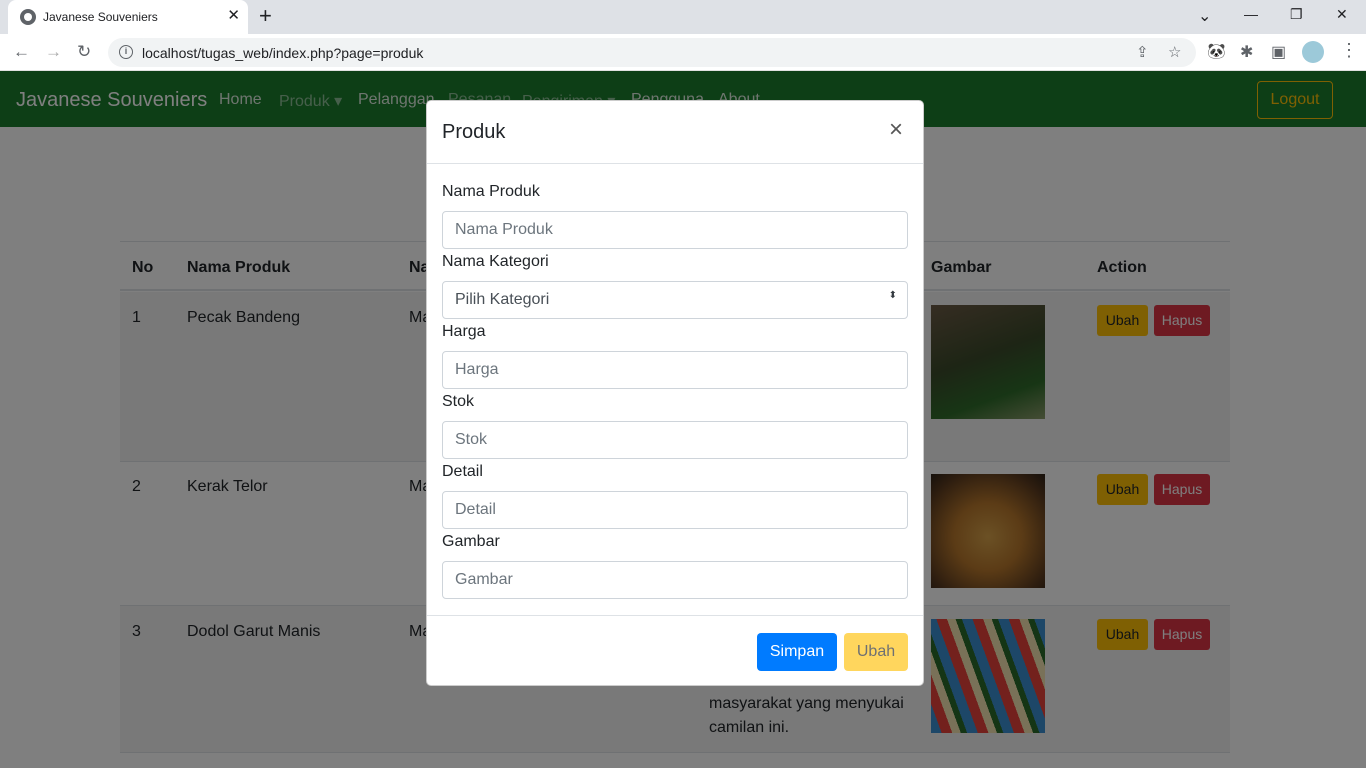 The width and height of the screenshot is (1366, 768). What do you see at coordinates (797, 652) in the screenshot?
I see `simpan-button: Simpan` at bounding box center [797, 652].